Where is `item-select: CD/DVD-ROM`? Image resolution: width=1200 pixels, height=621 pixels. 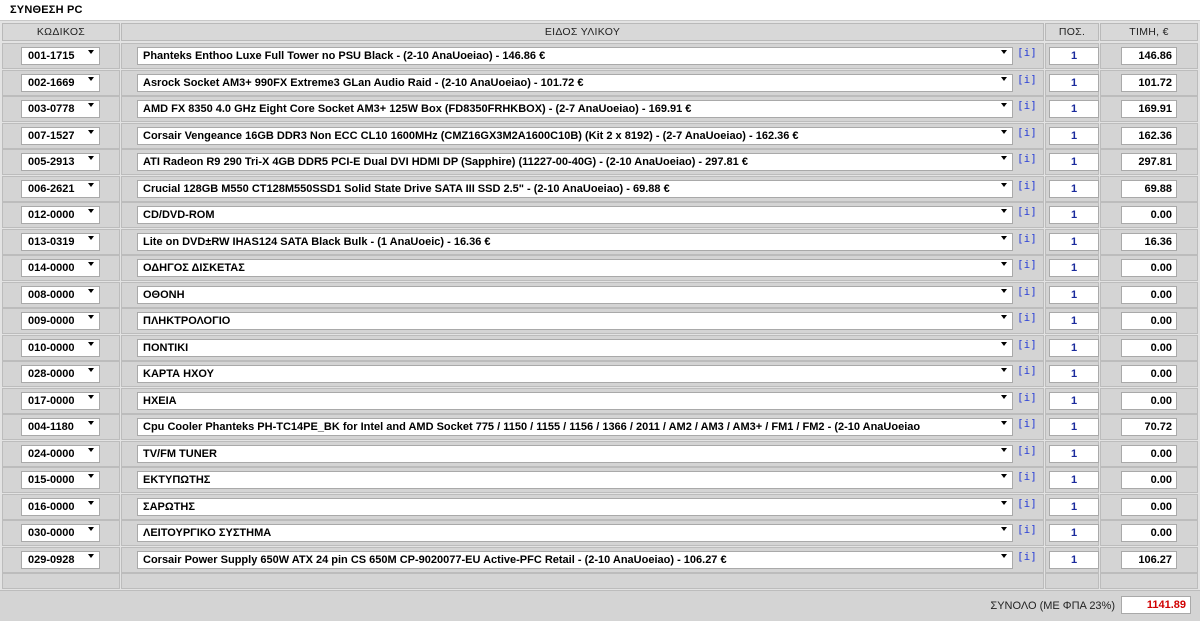 item-select: CD/DVD-ROM is located at coordinates (575, 215).